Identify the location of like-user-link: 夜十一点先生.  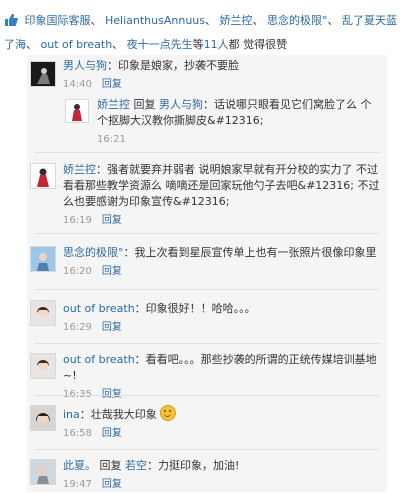
(160, 44).